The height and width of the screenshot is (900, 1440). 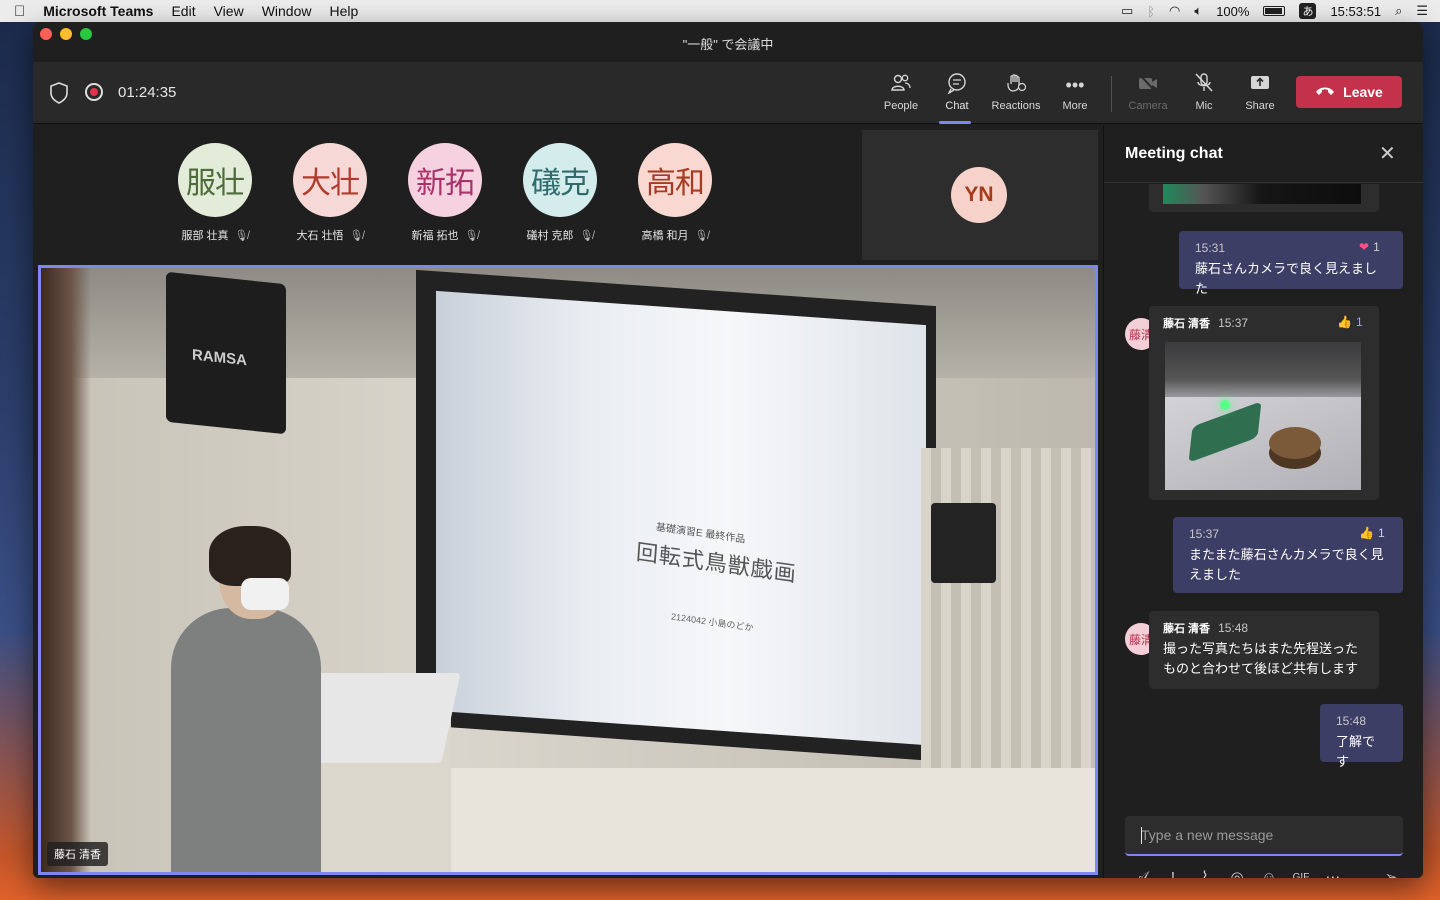 What do you see at coordinates (1363, 92) in the screenshot?
I see `leave-label: Leave` at bounding box center [1363, 92].